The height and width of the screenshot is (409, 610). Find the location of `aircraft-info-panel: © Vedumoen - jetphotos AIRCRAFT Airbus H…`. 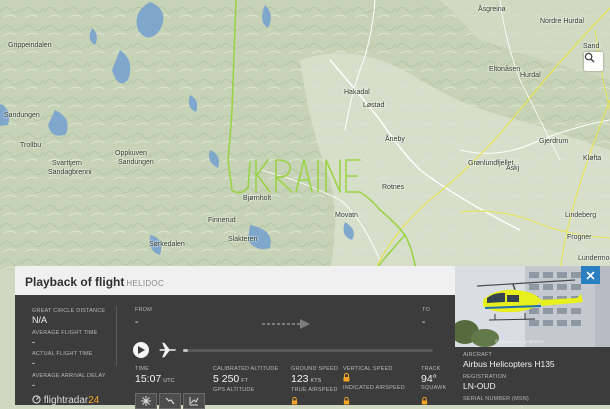

aircraft-info-panel: © Vedumoen - jetphotos AIRCRAFT Airbus H… is located at coordinates (532, 335).